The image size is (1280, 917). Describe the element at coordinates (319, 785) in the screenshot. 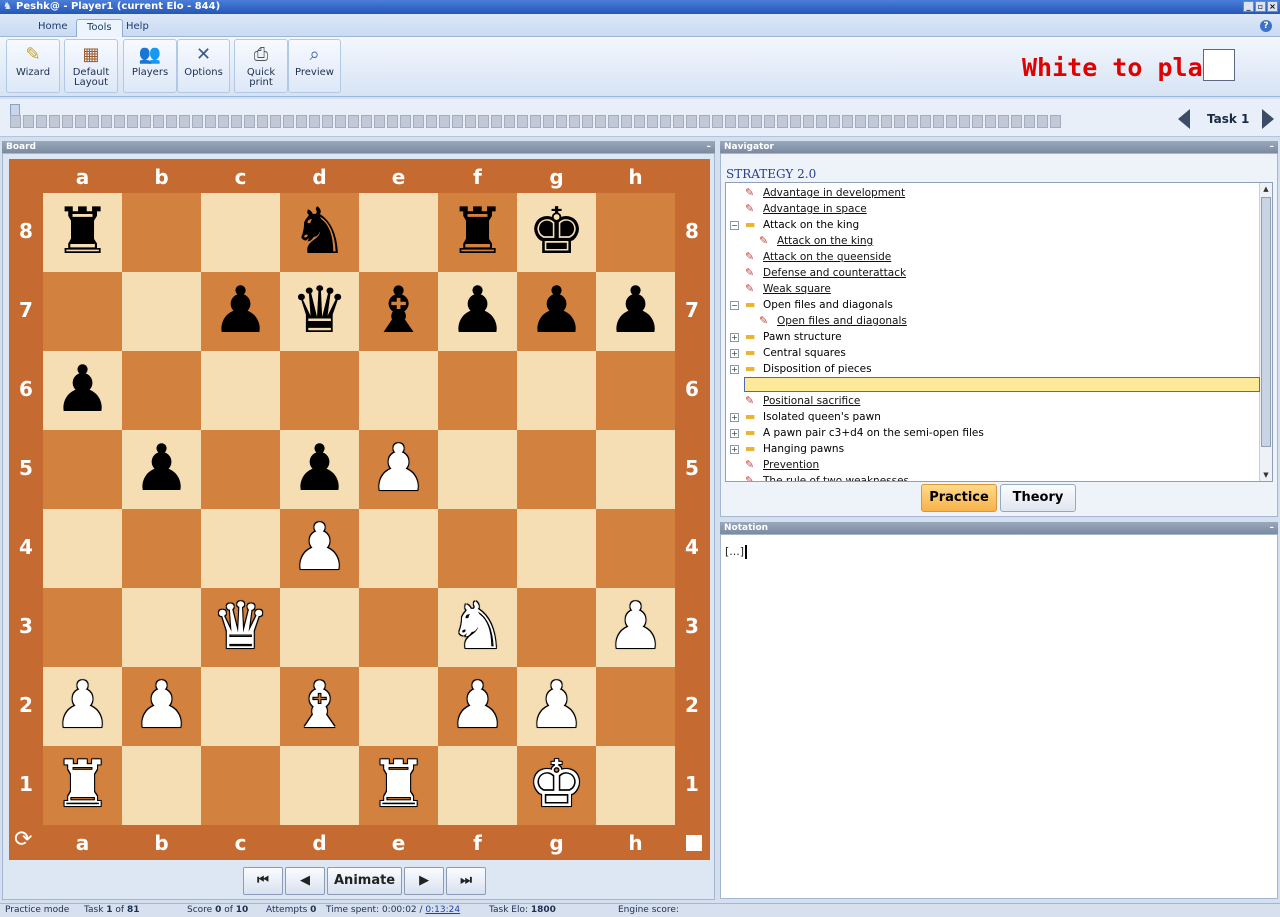

I see `board-square-d1` at that location.